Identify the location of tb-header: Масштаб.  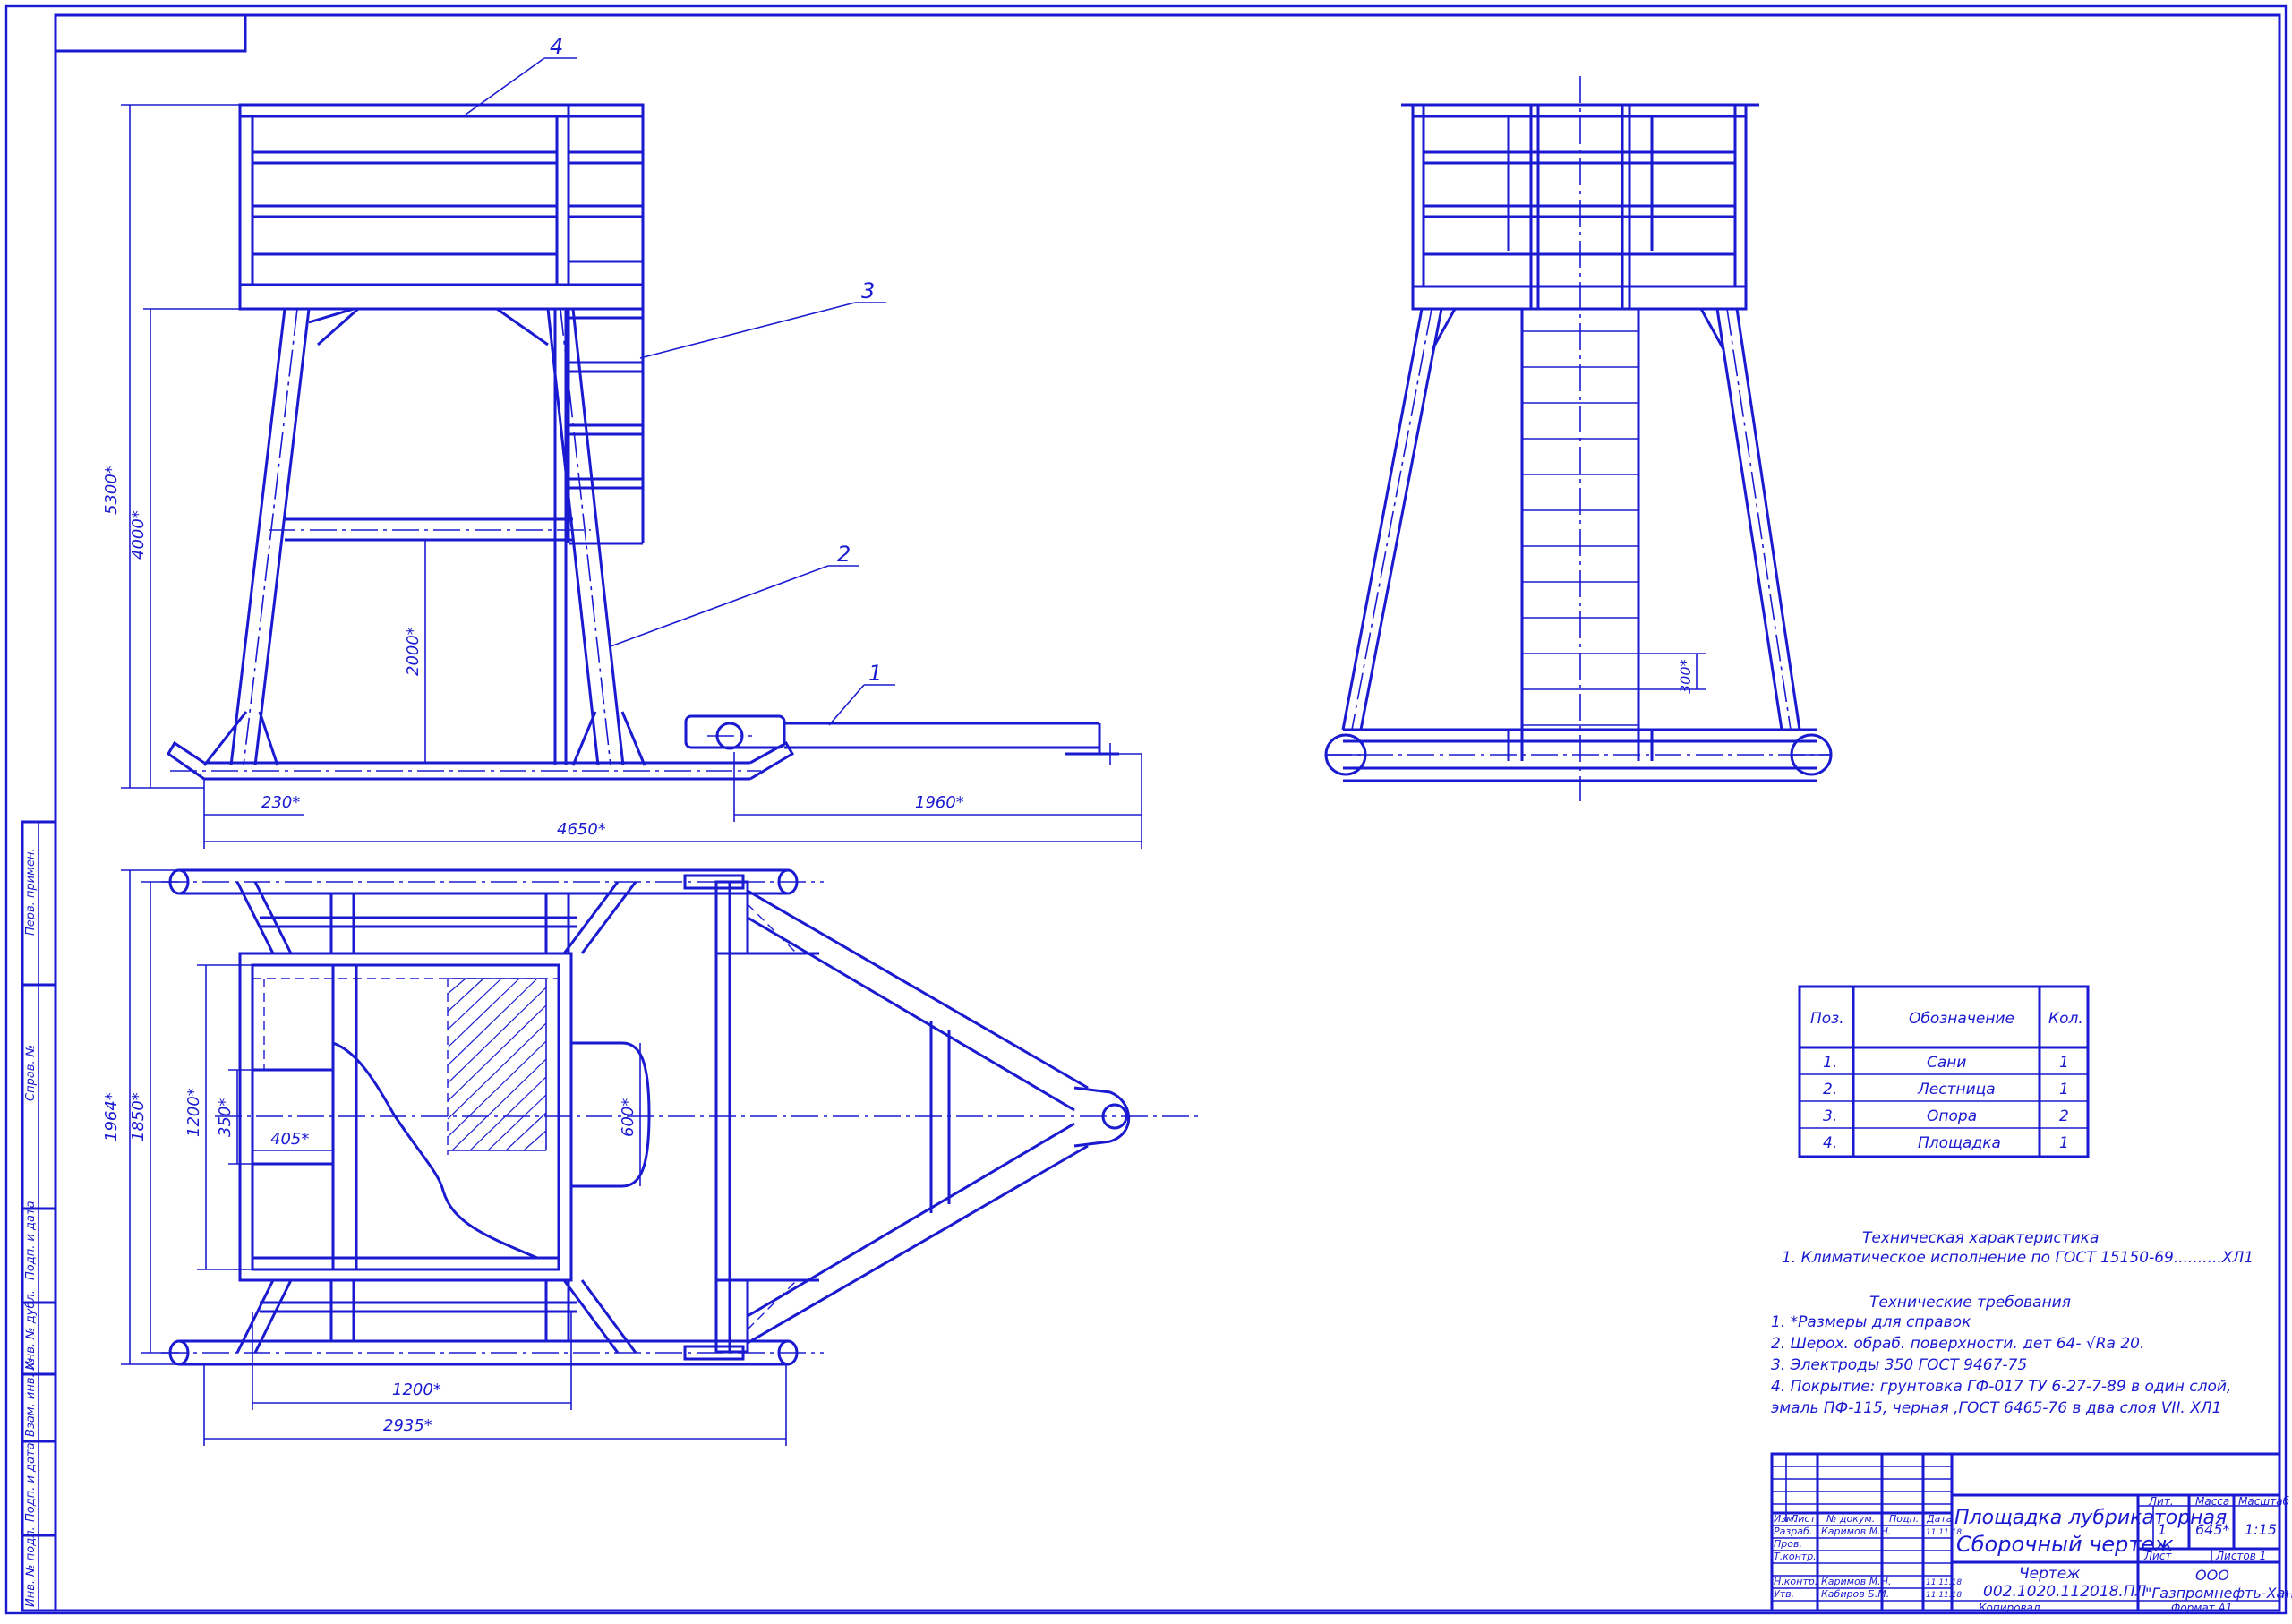
(2264, 1501).